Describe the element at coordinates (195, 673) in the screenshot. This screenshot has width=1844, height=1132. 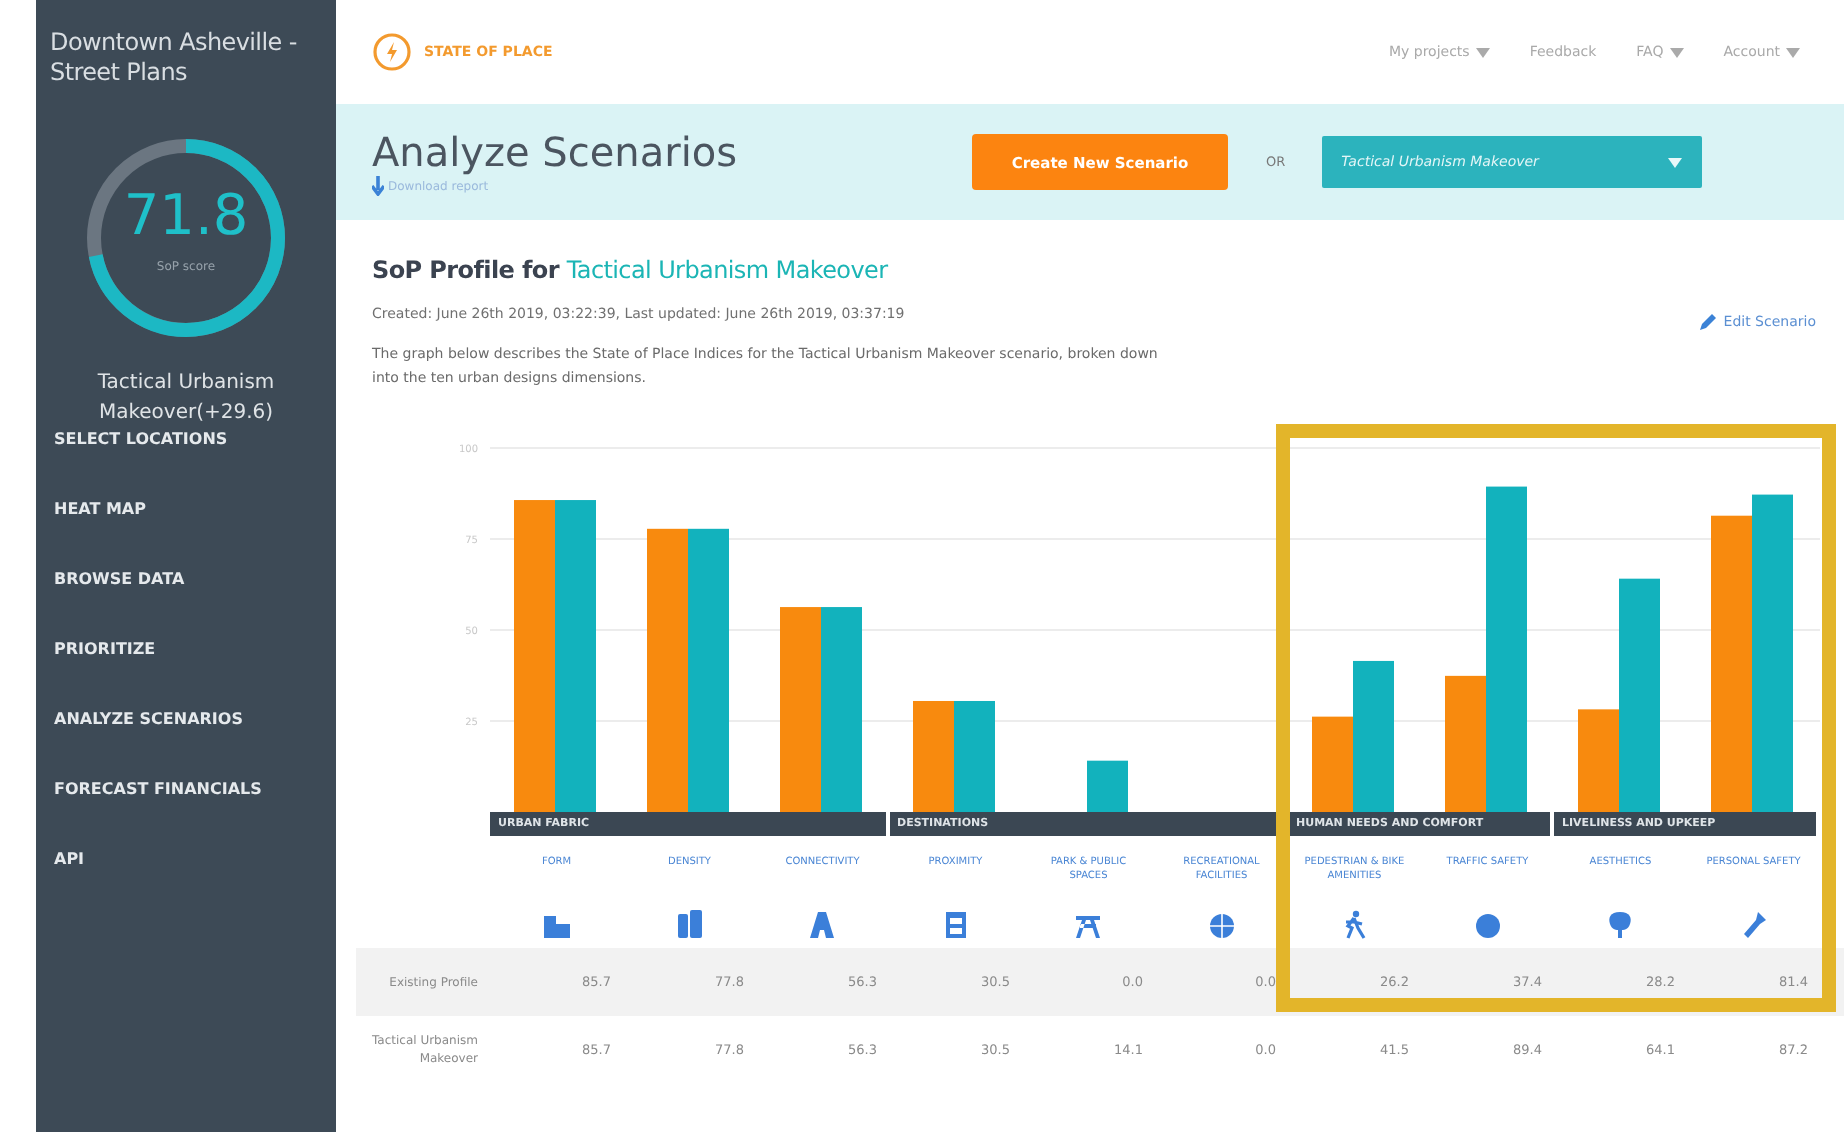
I see `sidebar-item: PRIORITIZE` at that location.